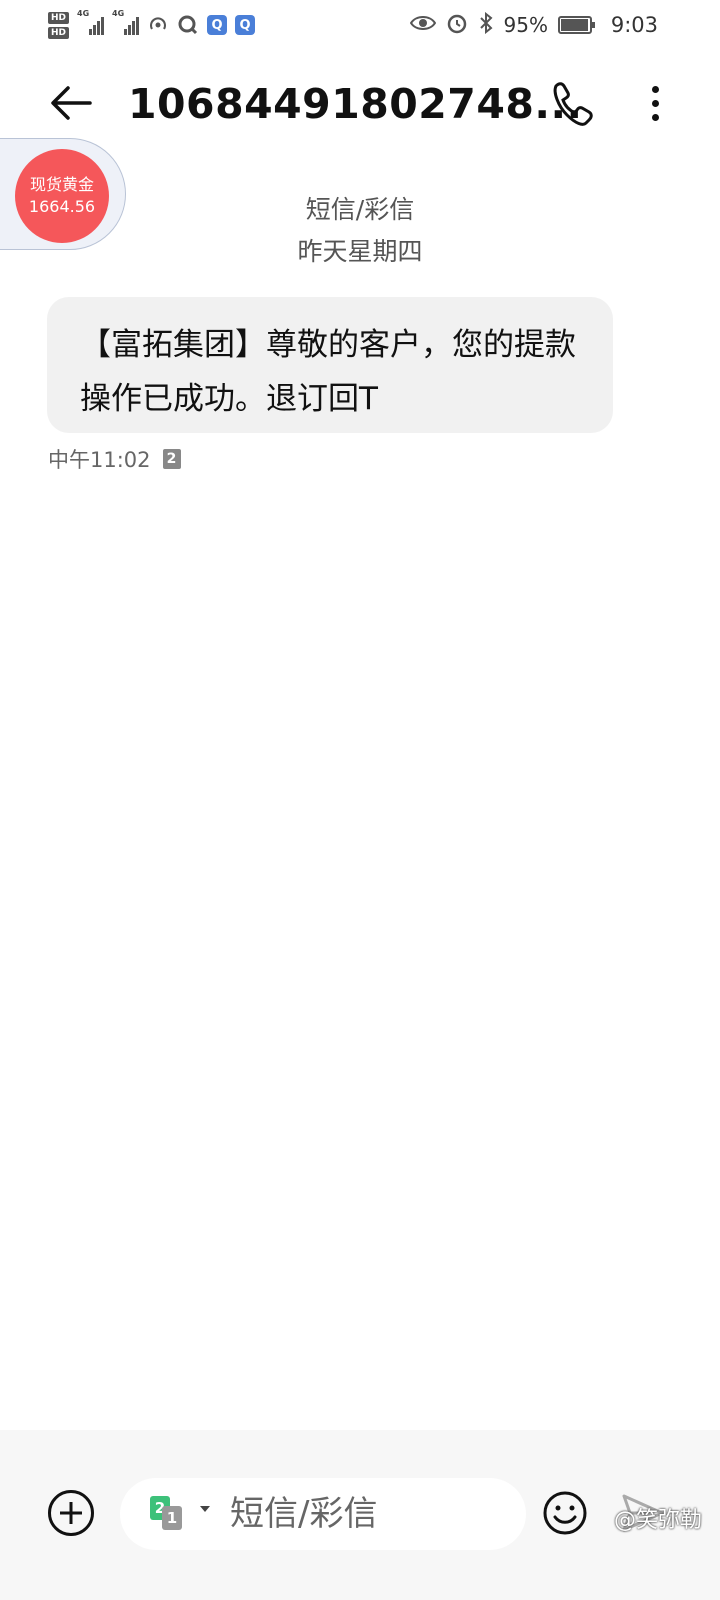 This screenshot has height=1600, width=720. I want to click on emoji-icon, so click(565, 1513).